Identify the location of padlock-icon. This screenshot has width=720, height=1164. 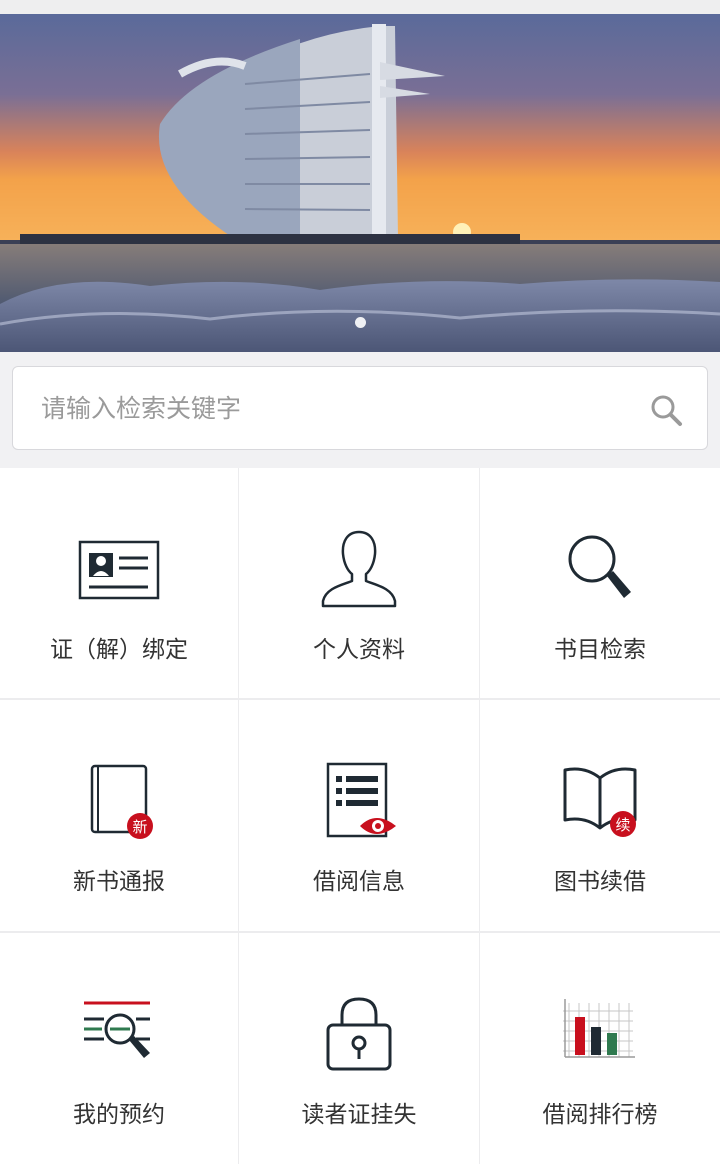
(359, 1034).